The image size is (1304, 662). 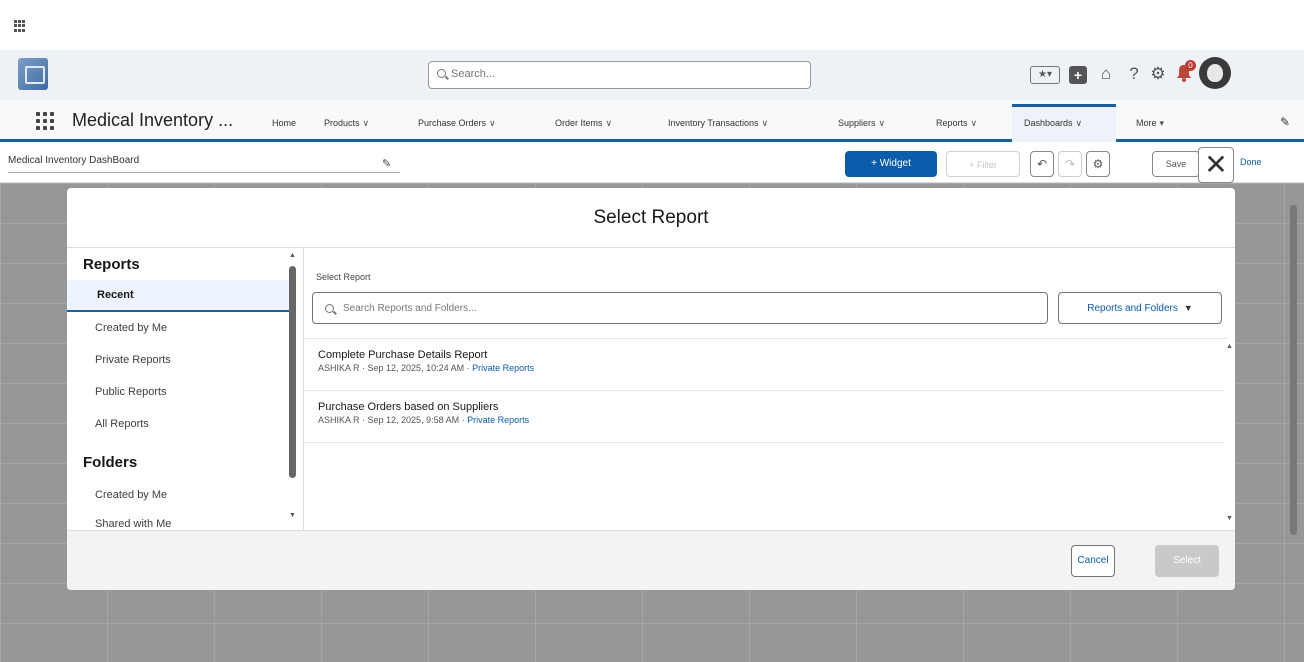 I want to click on sidebar-item-all-reports: All Reports, so click(x=122, y=424).